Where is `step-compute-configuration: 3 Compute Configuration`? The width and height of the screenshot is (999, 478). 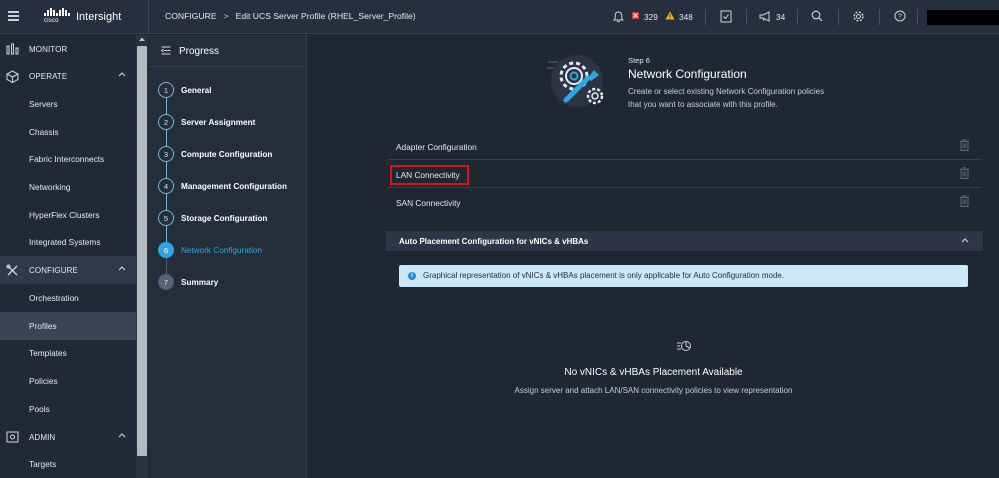 step-compute-configuration: 3 Compute Configuration is located at coordinates (233, 154).